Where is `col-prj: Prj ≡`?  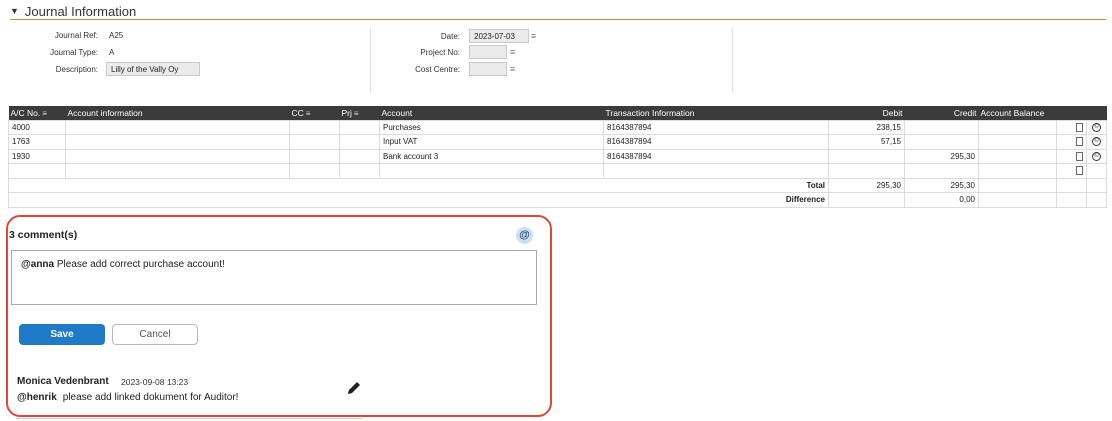
col-prj: Prj ≡ is located at coordinates (359, 113).